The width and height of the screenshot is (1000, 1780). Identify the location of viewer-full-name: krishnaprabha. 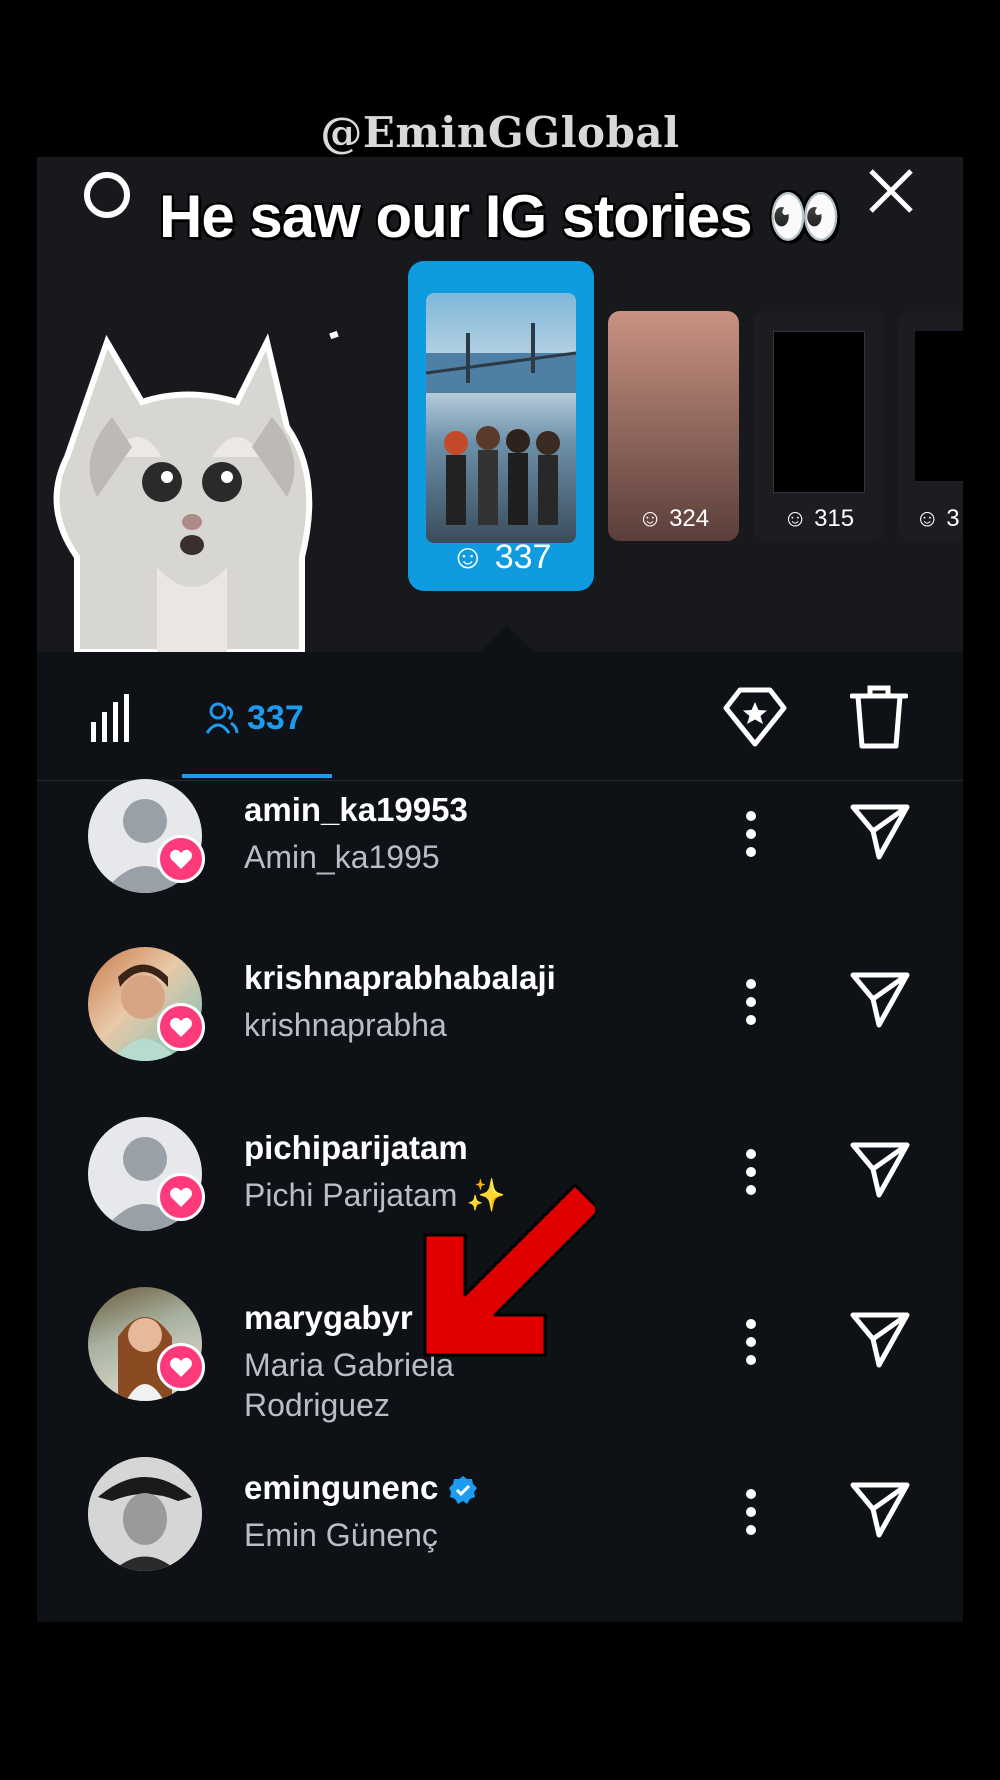
(345, 1025).